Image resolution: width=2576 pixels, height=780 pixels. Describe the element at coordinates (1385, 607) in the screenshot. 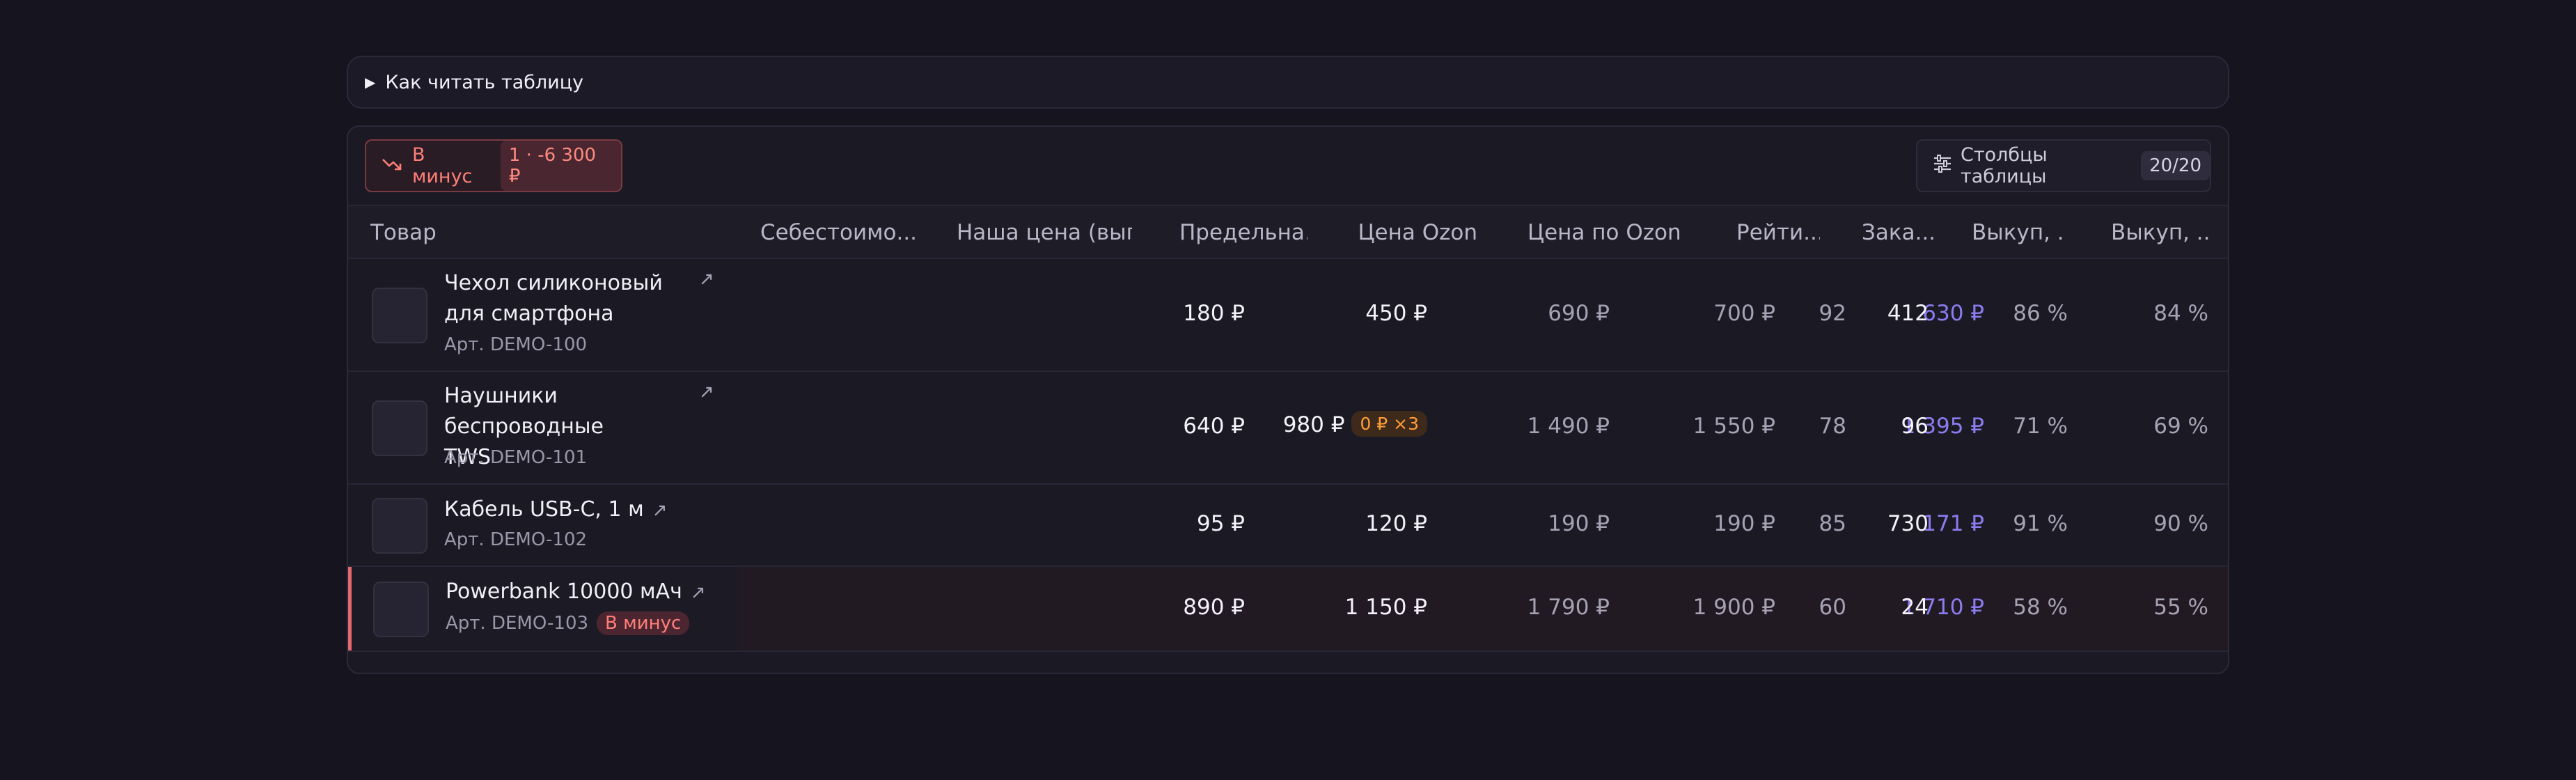

I see `our-price-value: 1 150 ₽` at that location.